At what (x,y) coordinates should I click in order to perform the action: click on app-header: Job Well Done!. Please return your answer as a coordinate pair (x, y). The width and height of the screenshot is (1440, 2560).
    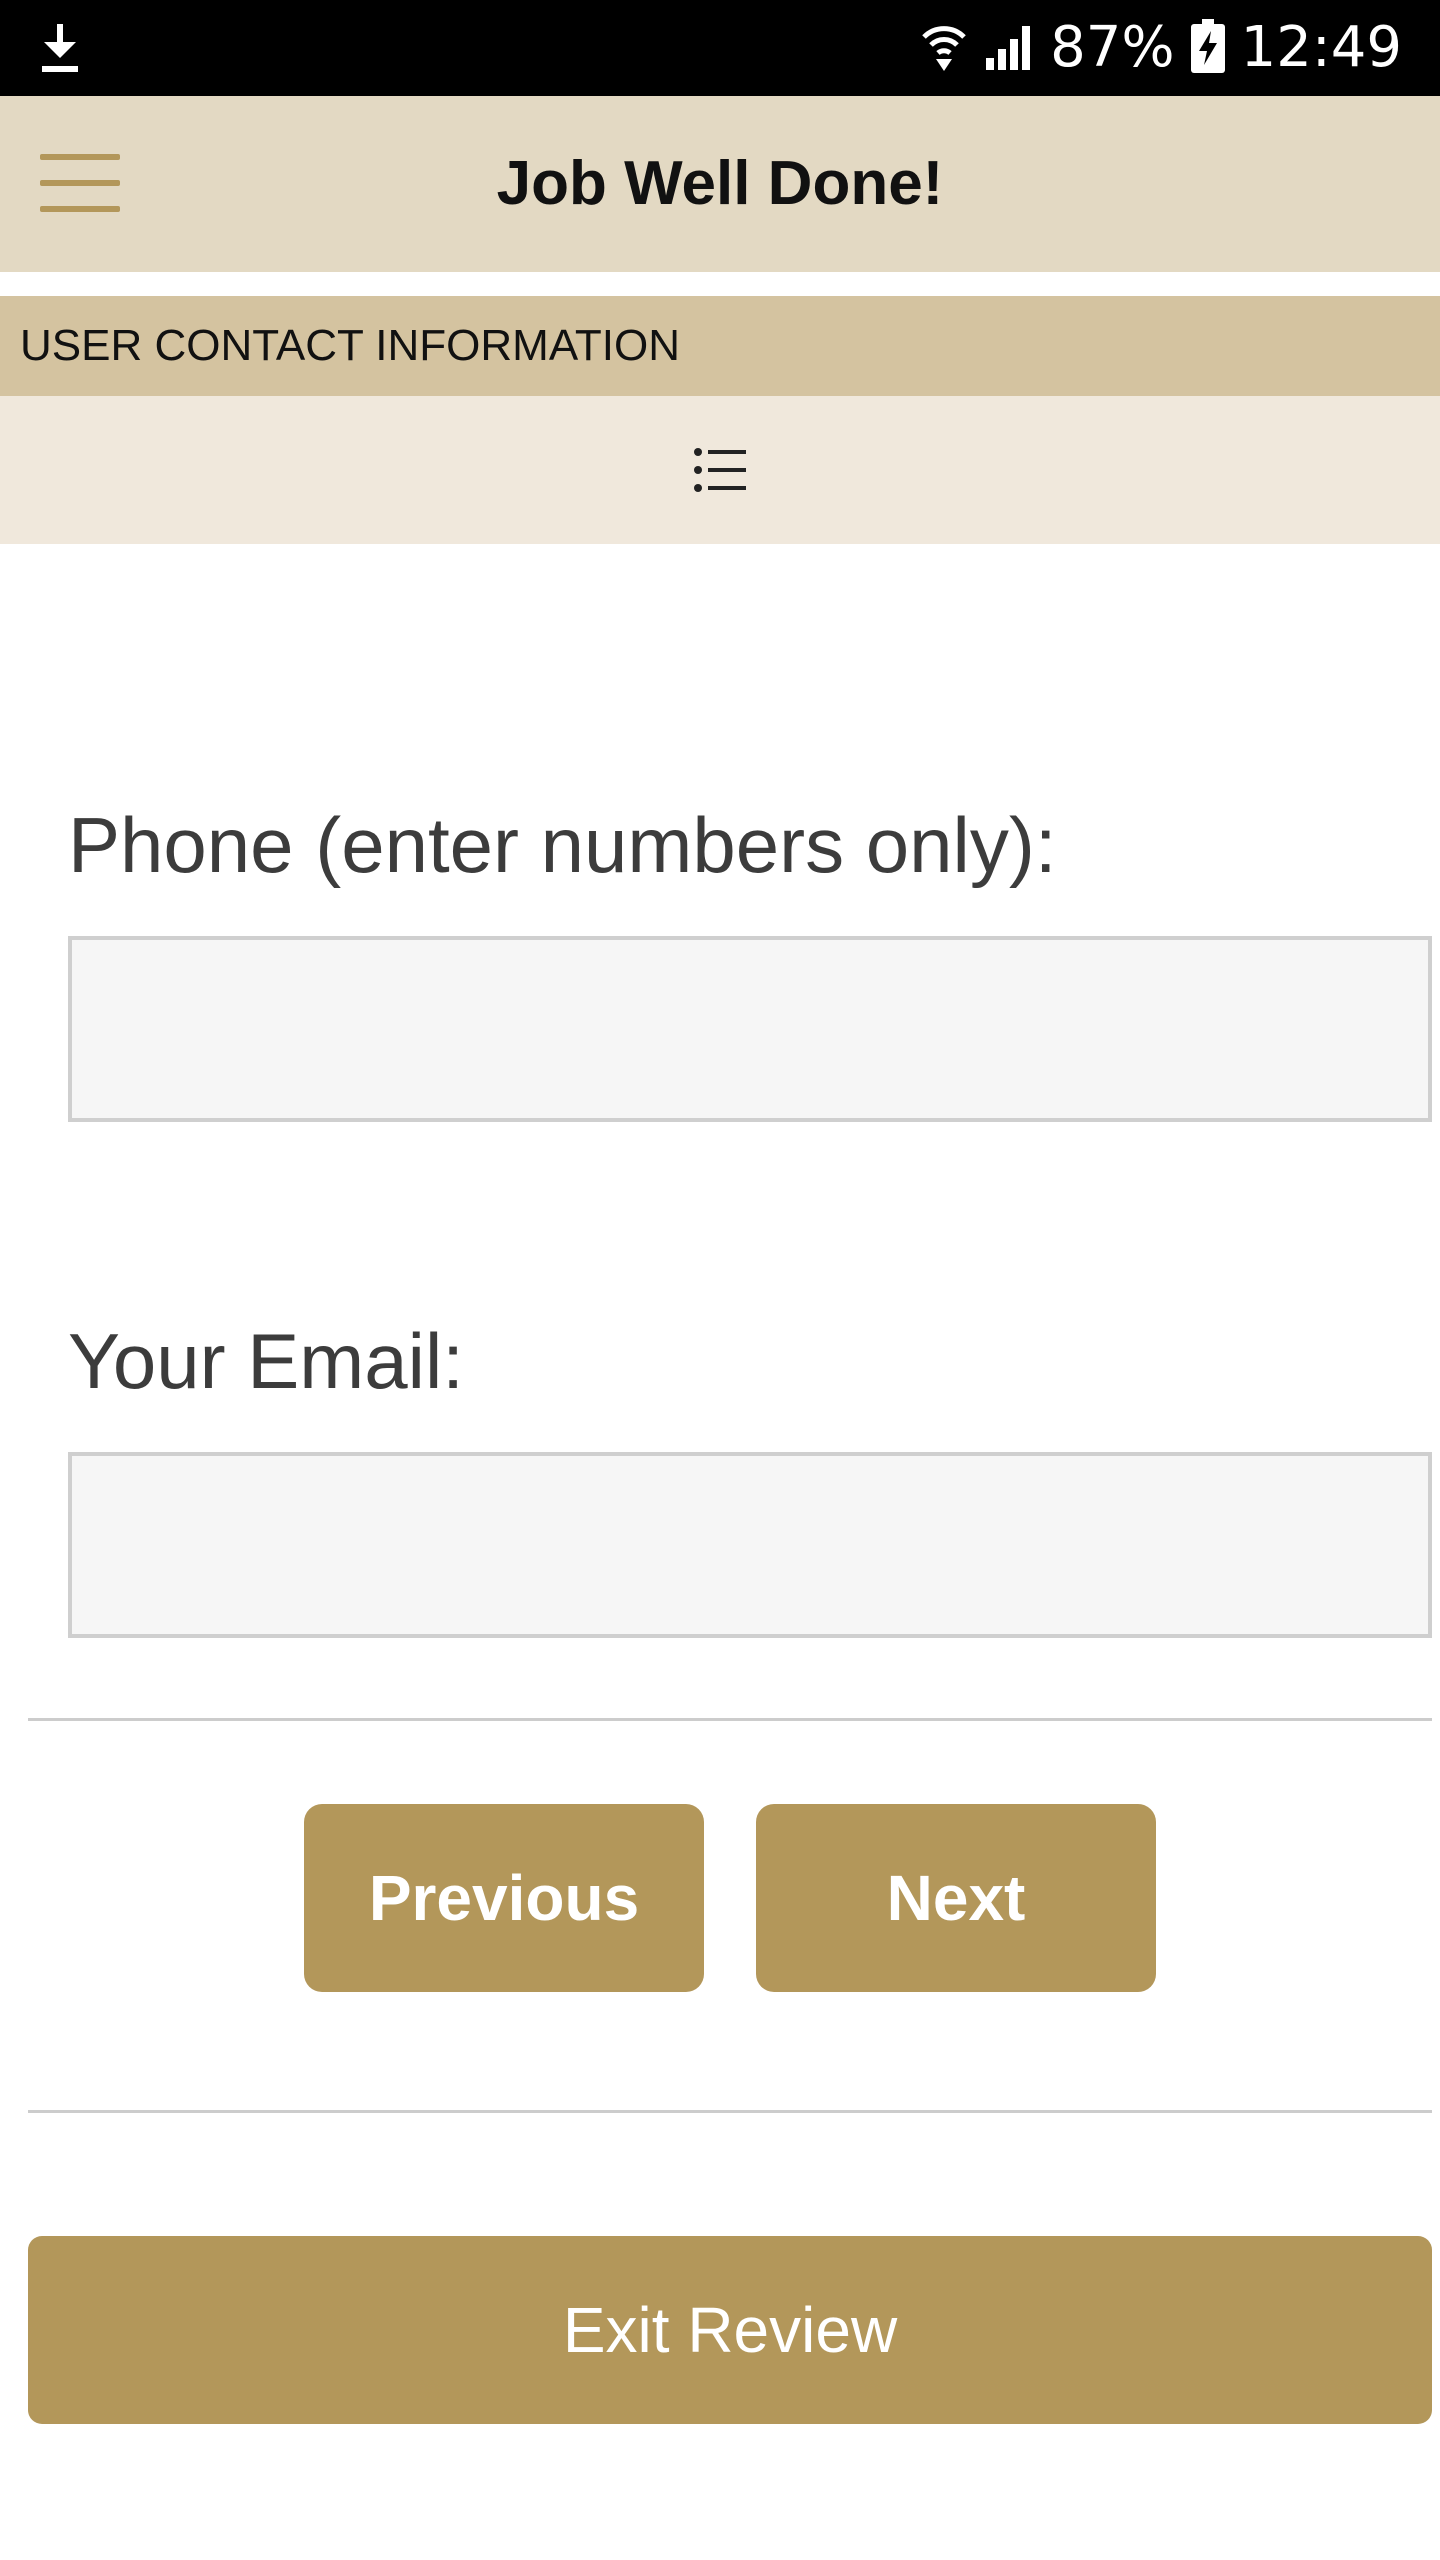
    Looking at the image, I should click on (720, 184).